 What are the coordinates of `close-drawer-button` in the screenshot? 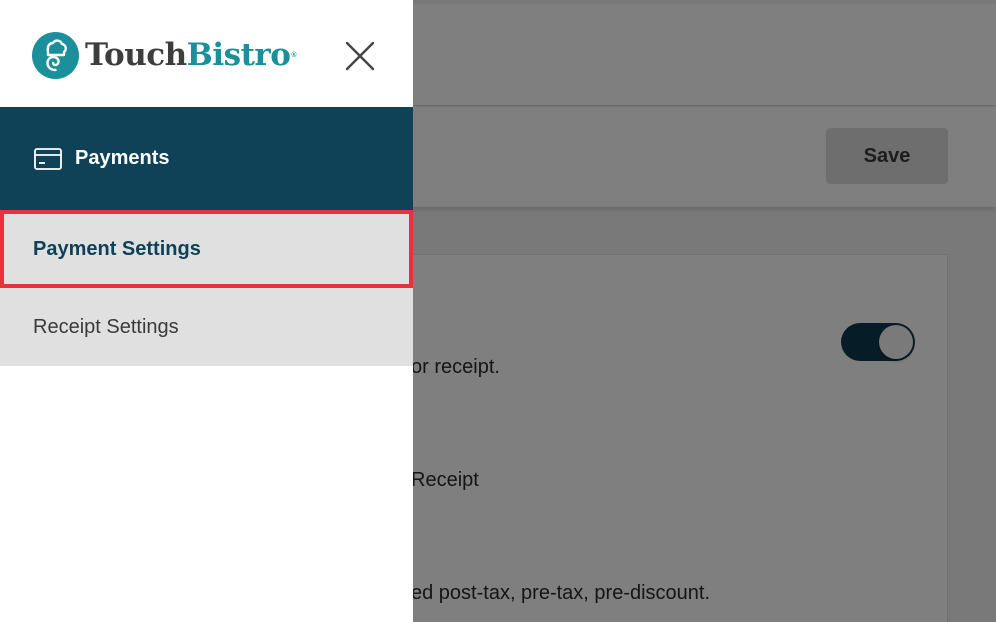 It's located at (360, 56).